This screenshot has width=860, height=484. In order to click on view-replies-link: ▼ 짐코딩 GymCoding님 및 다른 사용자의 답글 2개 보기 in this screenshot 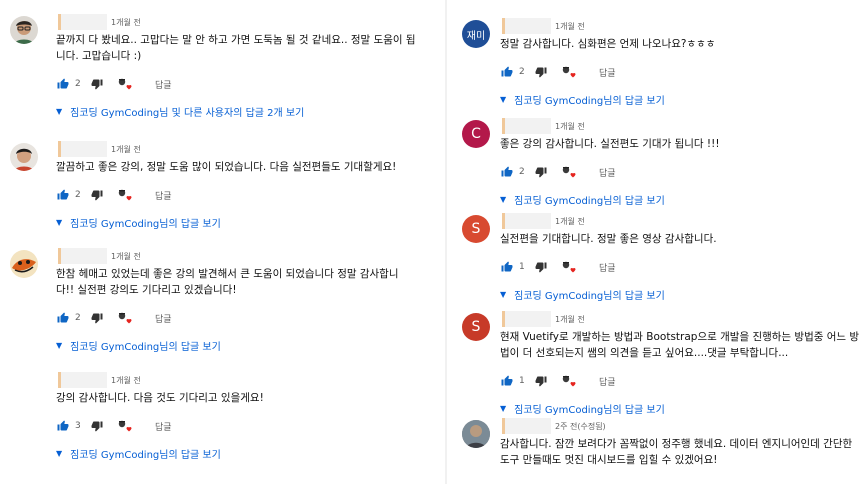, I will do `click(180, 111)`.